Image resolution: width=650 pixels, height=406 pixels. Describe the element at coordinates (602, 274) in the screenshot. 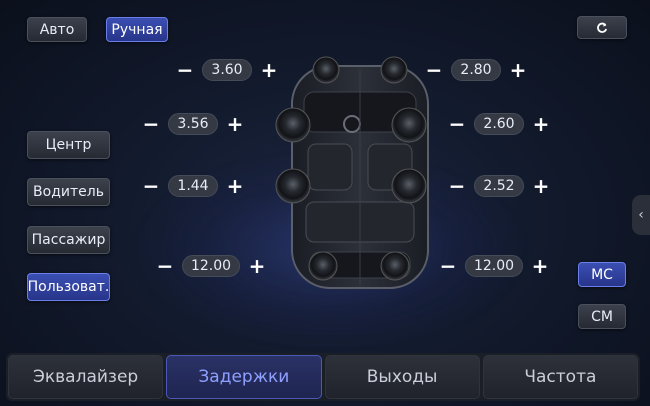

I see `ms-unit-button: МС` at that location.